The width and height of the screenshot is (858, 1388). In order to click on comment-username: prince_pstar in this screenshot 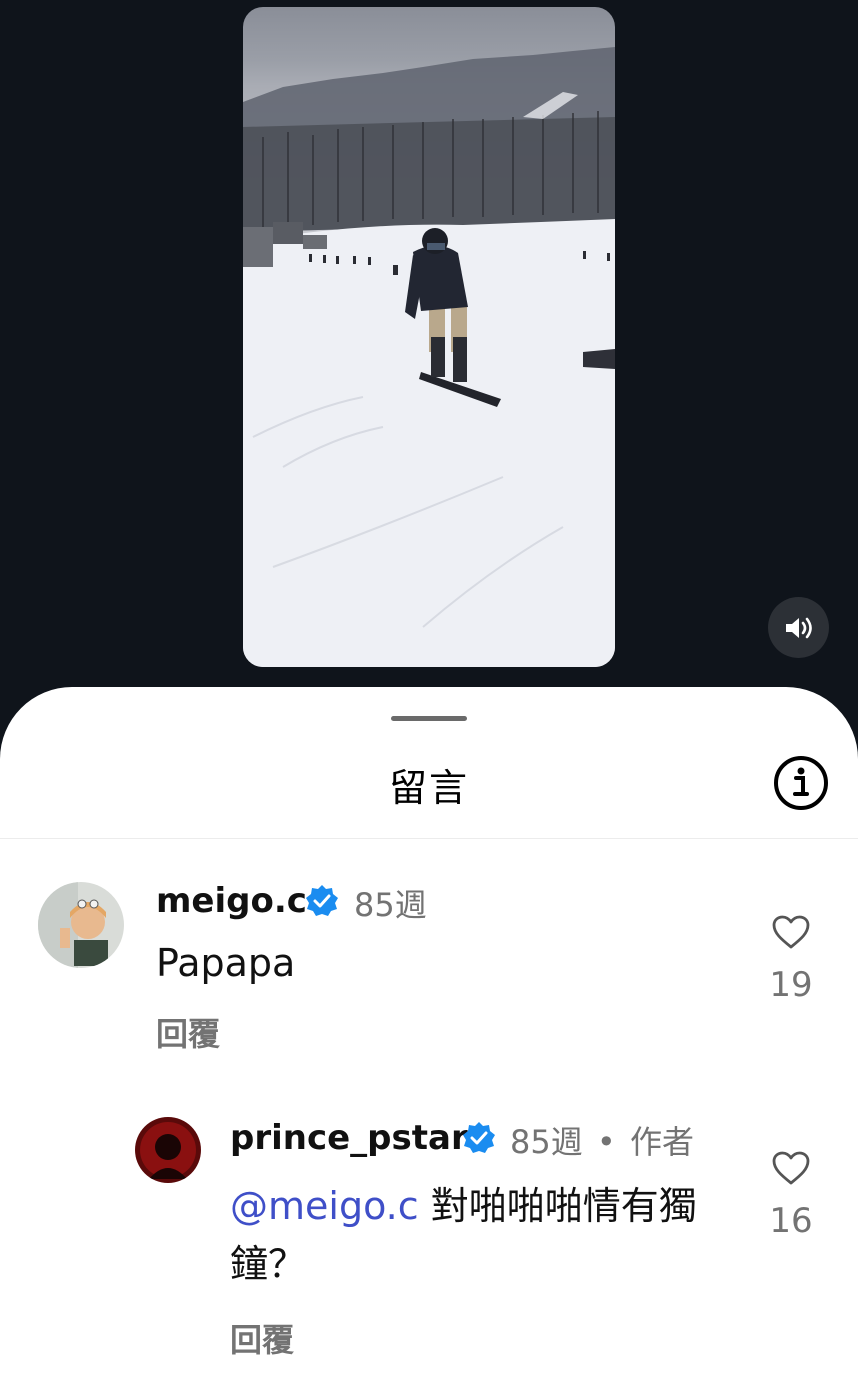, I will do `click(349, 1138)`.